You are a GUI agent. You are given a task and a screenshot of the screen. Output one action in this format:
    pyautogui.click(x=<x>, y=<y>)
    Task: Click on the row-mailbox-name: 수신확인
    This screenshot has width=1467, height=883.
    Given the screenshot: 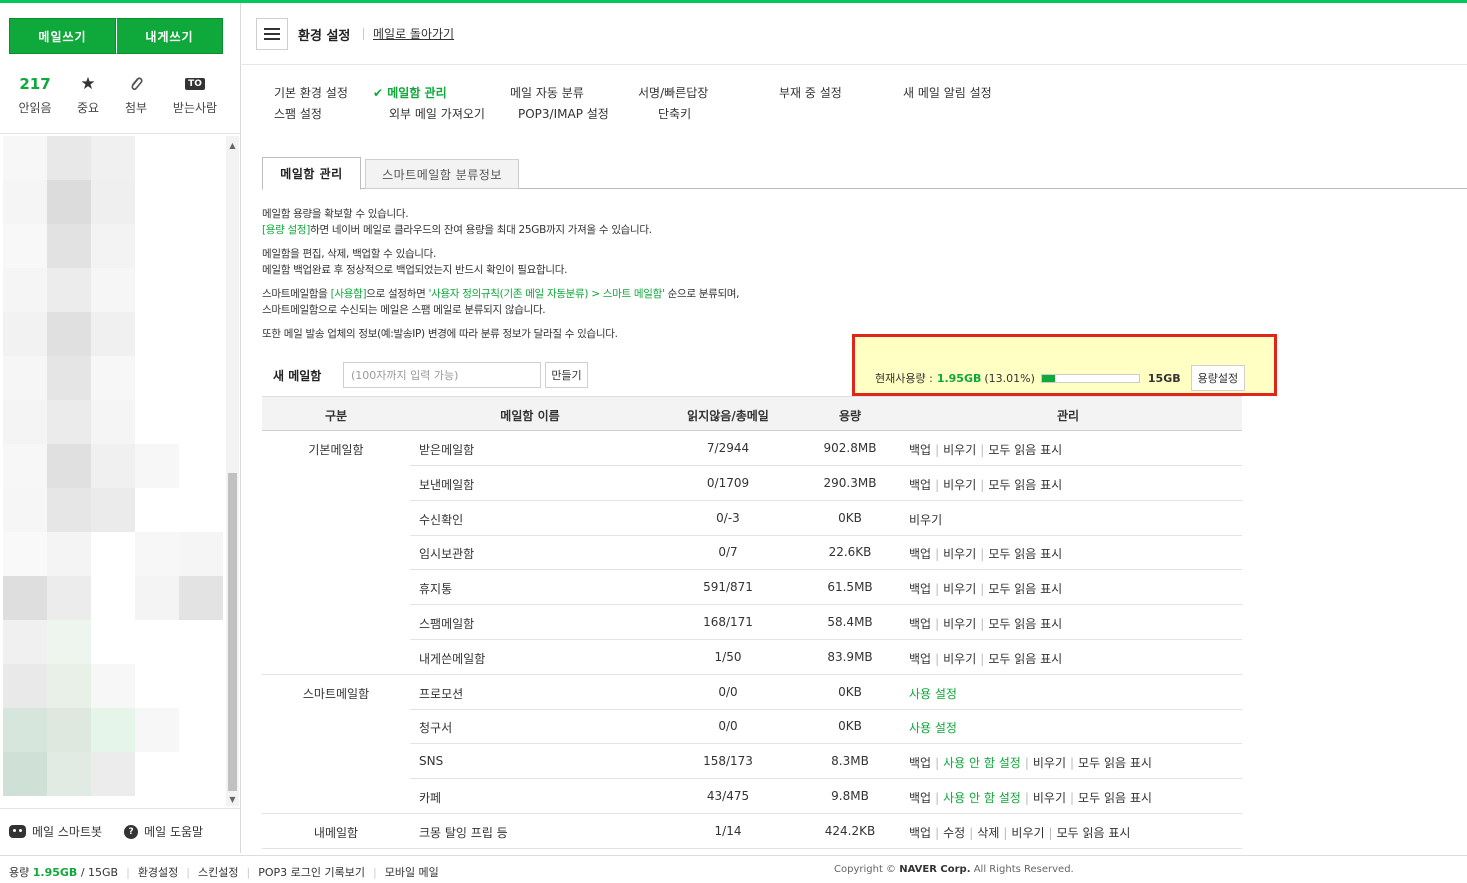 What is the action you would take?
    pyautogui.click(x=441, y=519)
    